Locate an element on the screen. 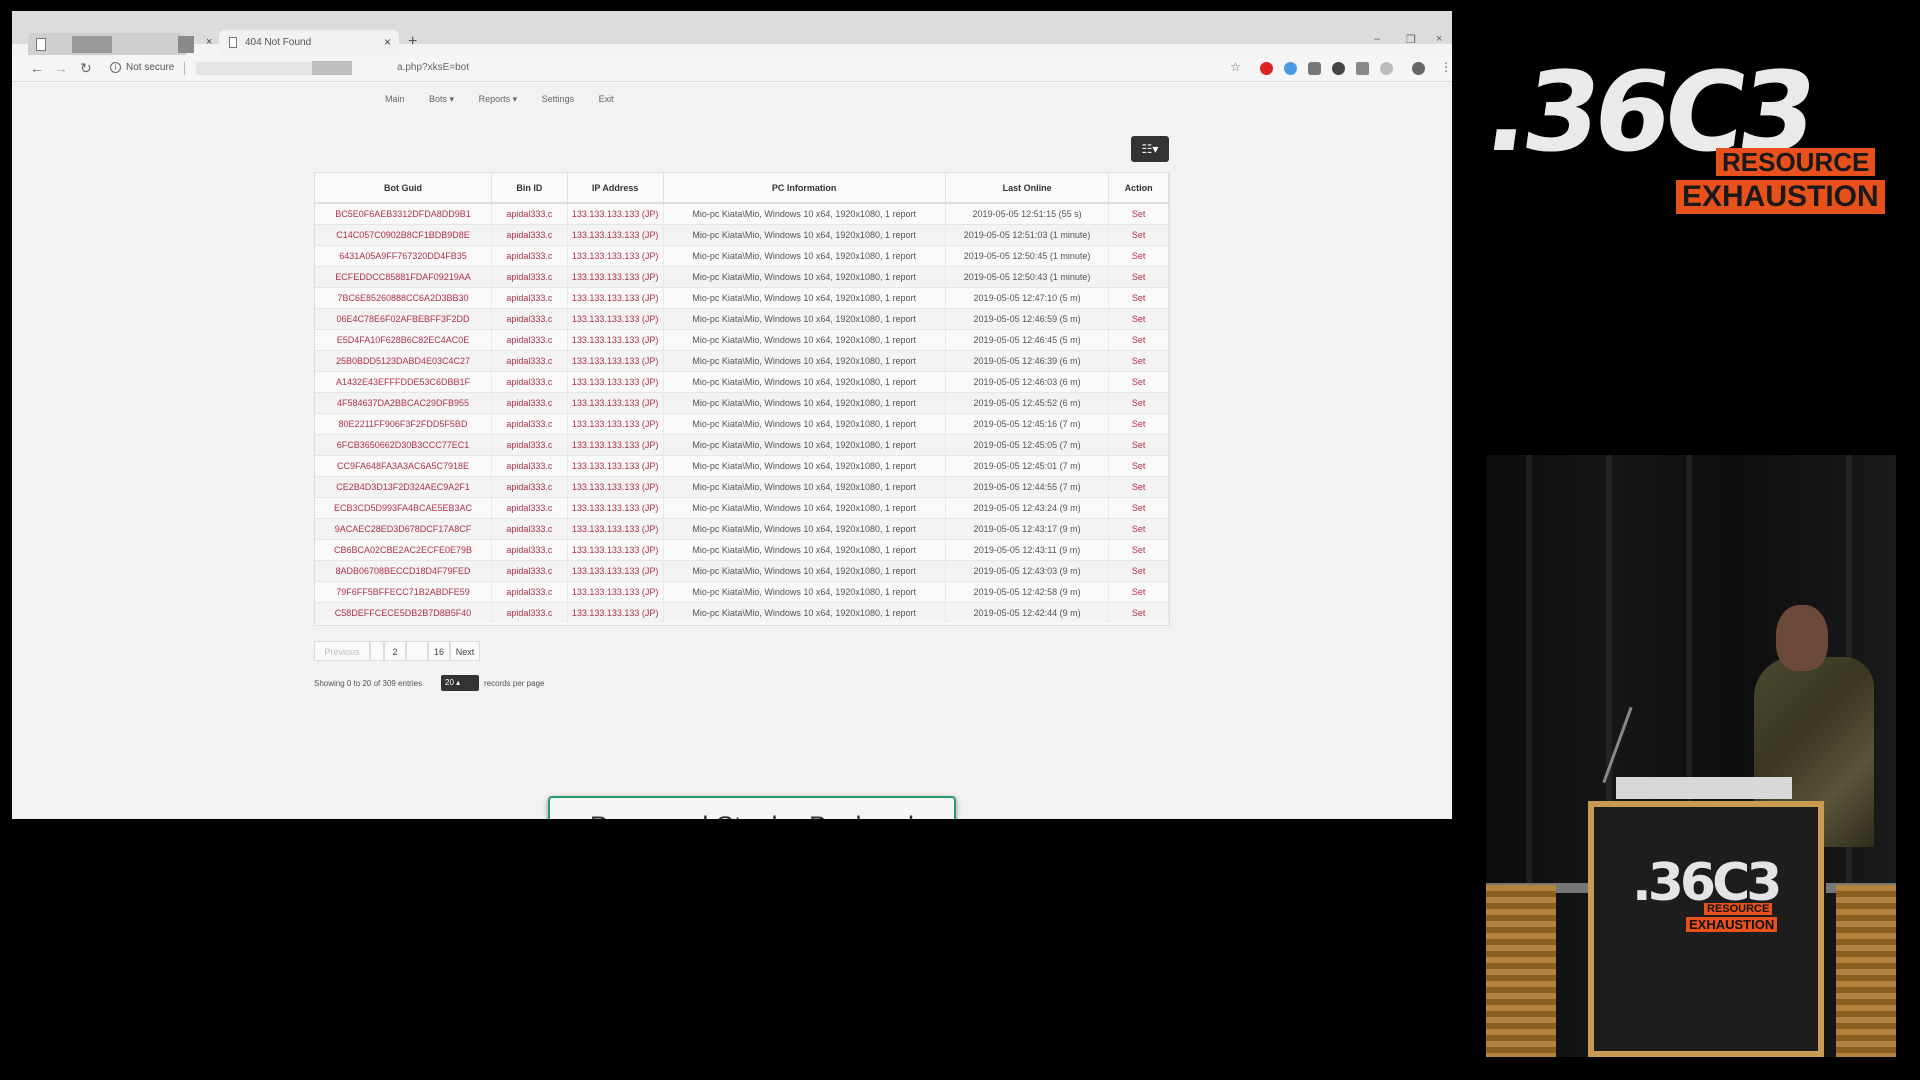 The height and width of the screenshot is (1080, 1920). bot-guid-cell: 9ACAEC28ED3D678DCF17A8CF is located at coordinates (404, 528).